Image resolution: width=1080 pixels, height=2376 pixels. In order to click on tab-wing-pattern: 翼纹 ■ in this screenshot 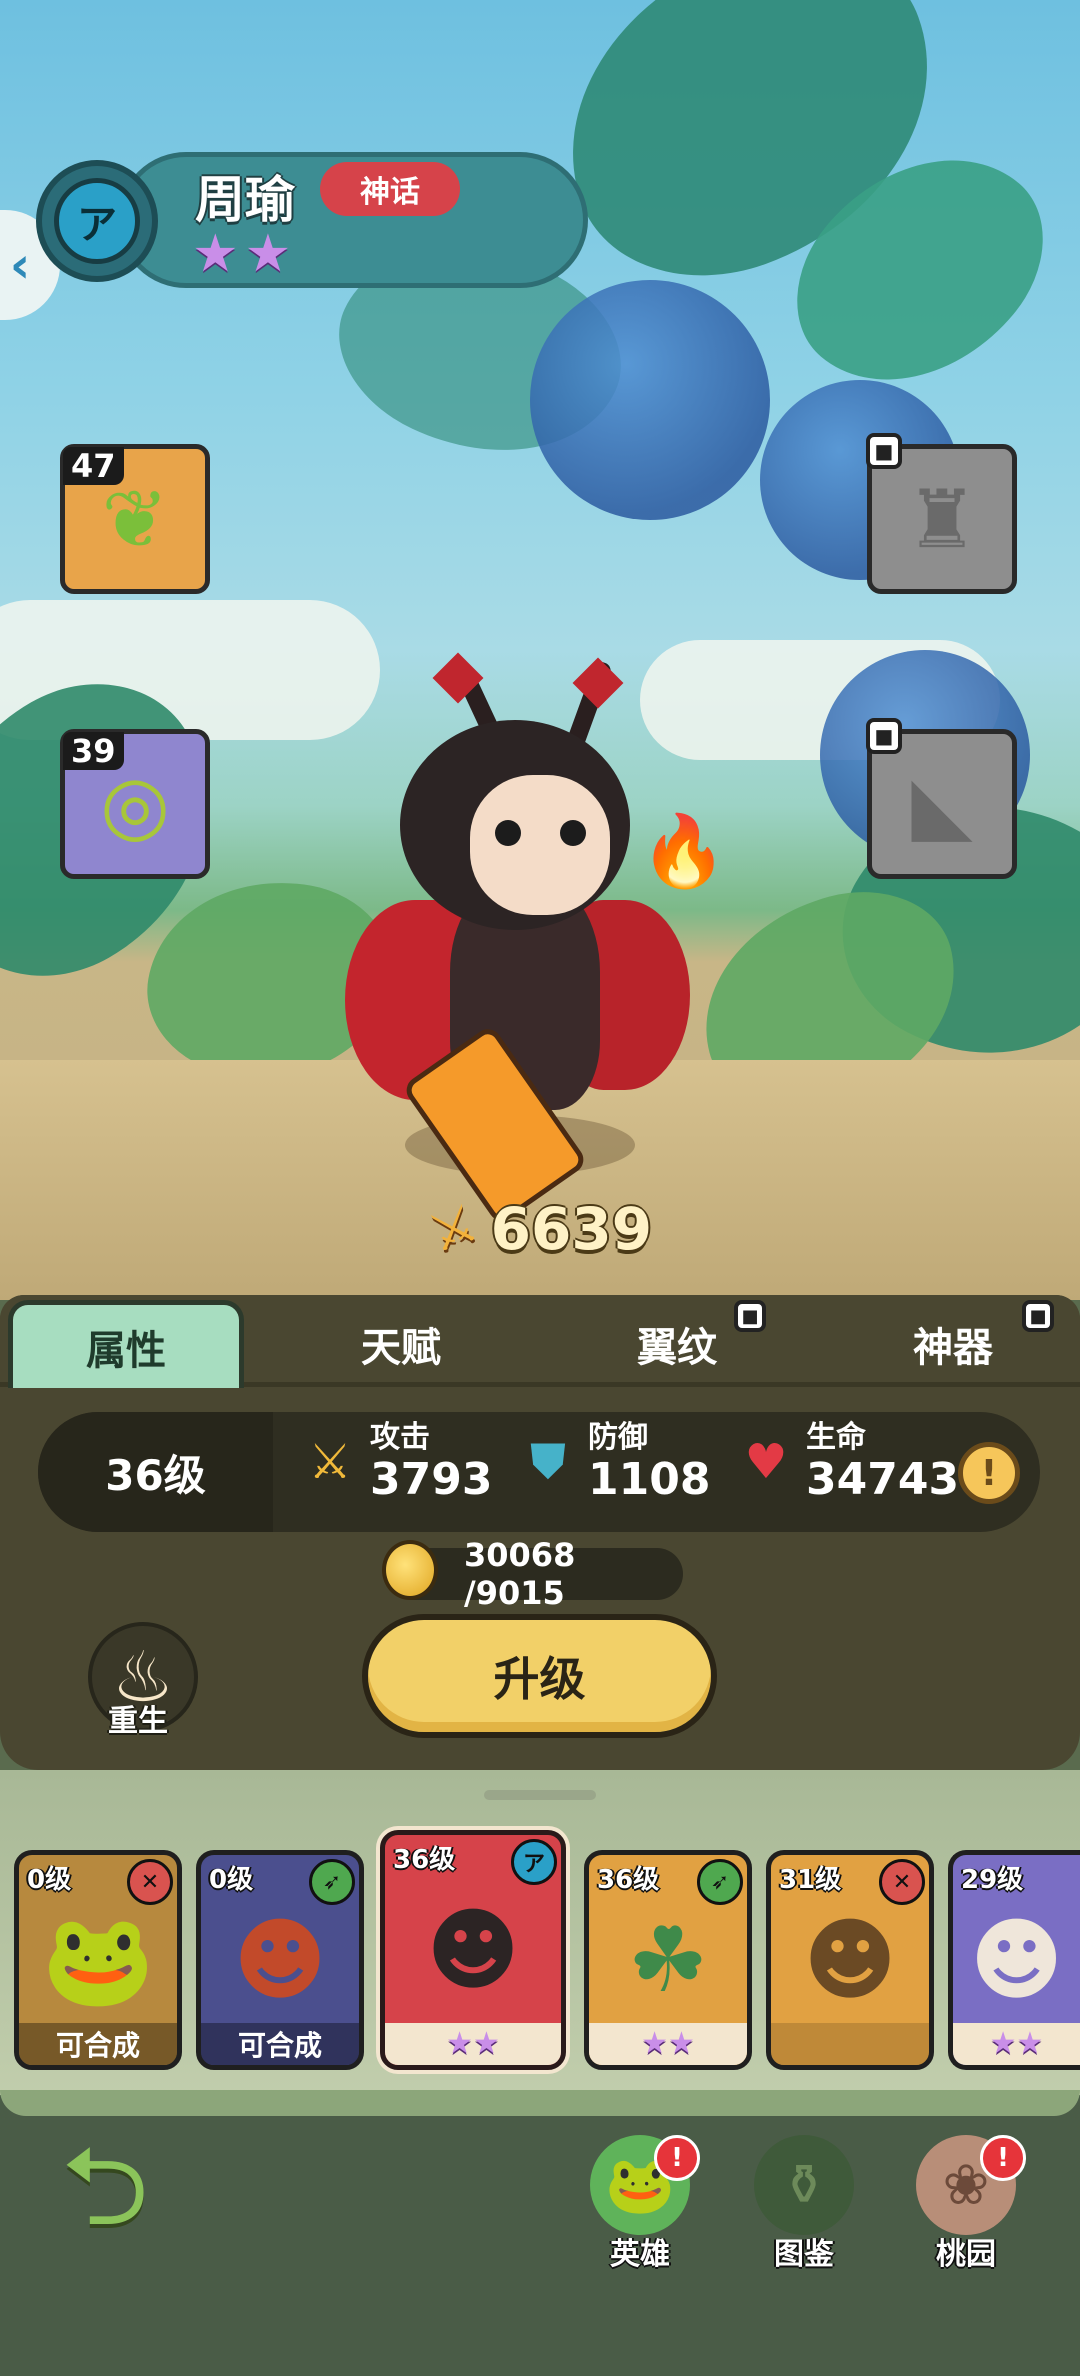, I will do `click(677, 1344)`.